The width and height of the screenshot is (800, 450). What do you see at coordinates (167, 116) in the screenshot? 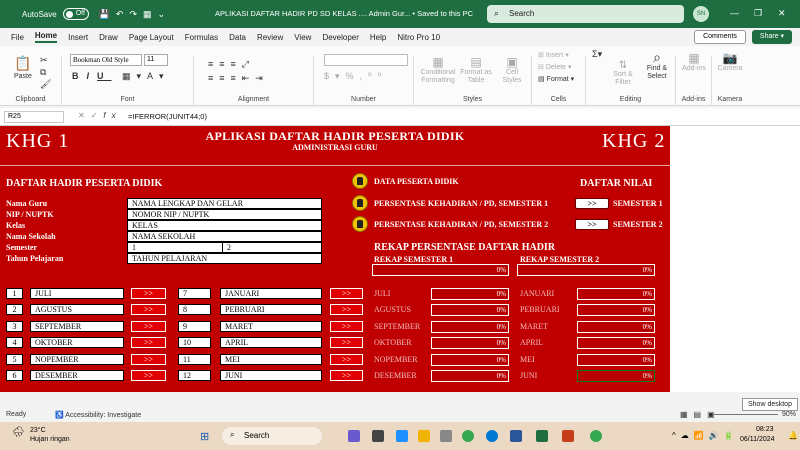
I see `formula-input: =IFERROR(JUNIT44;0)` at bounding box center [167, 116].